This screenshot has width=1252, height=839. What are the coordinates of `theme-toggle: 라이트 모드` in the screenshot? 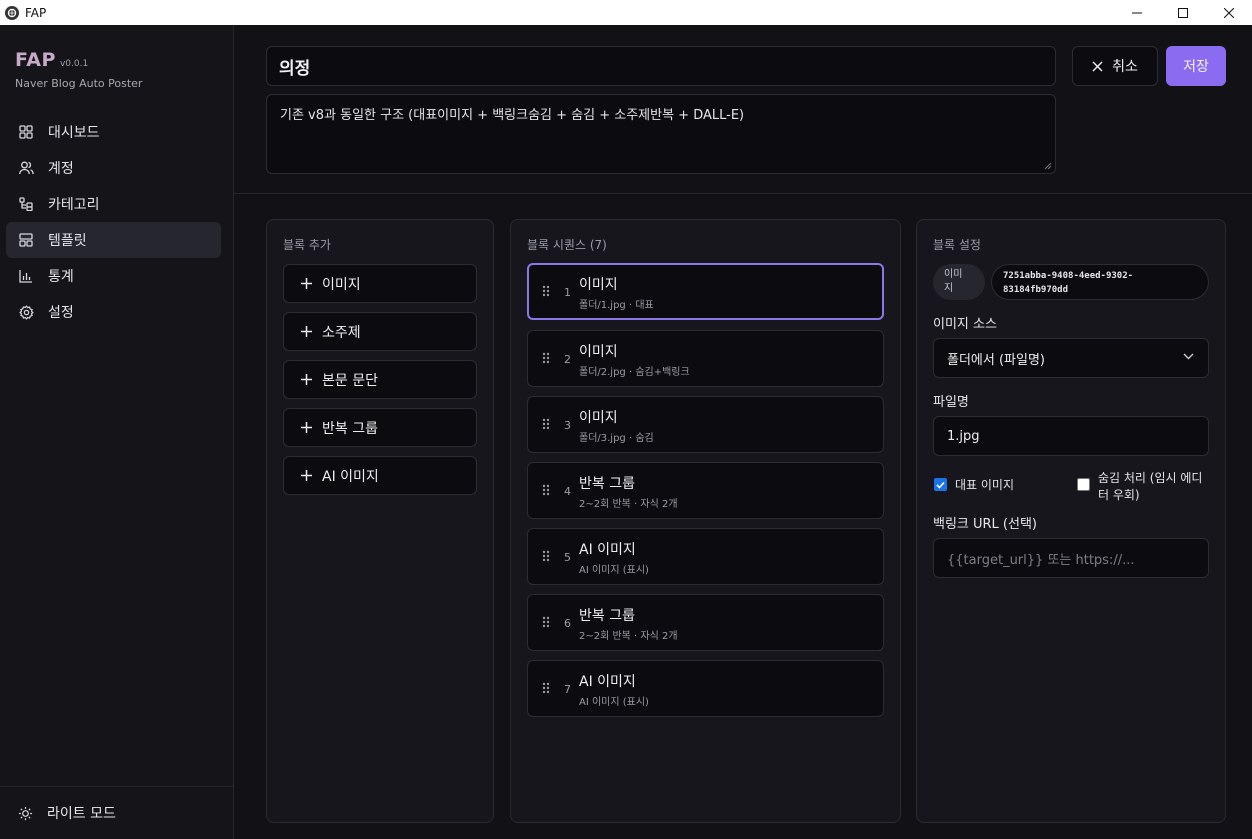 It's located at (116, 812).